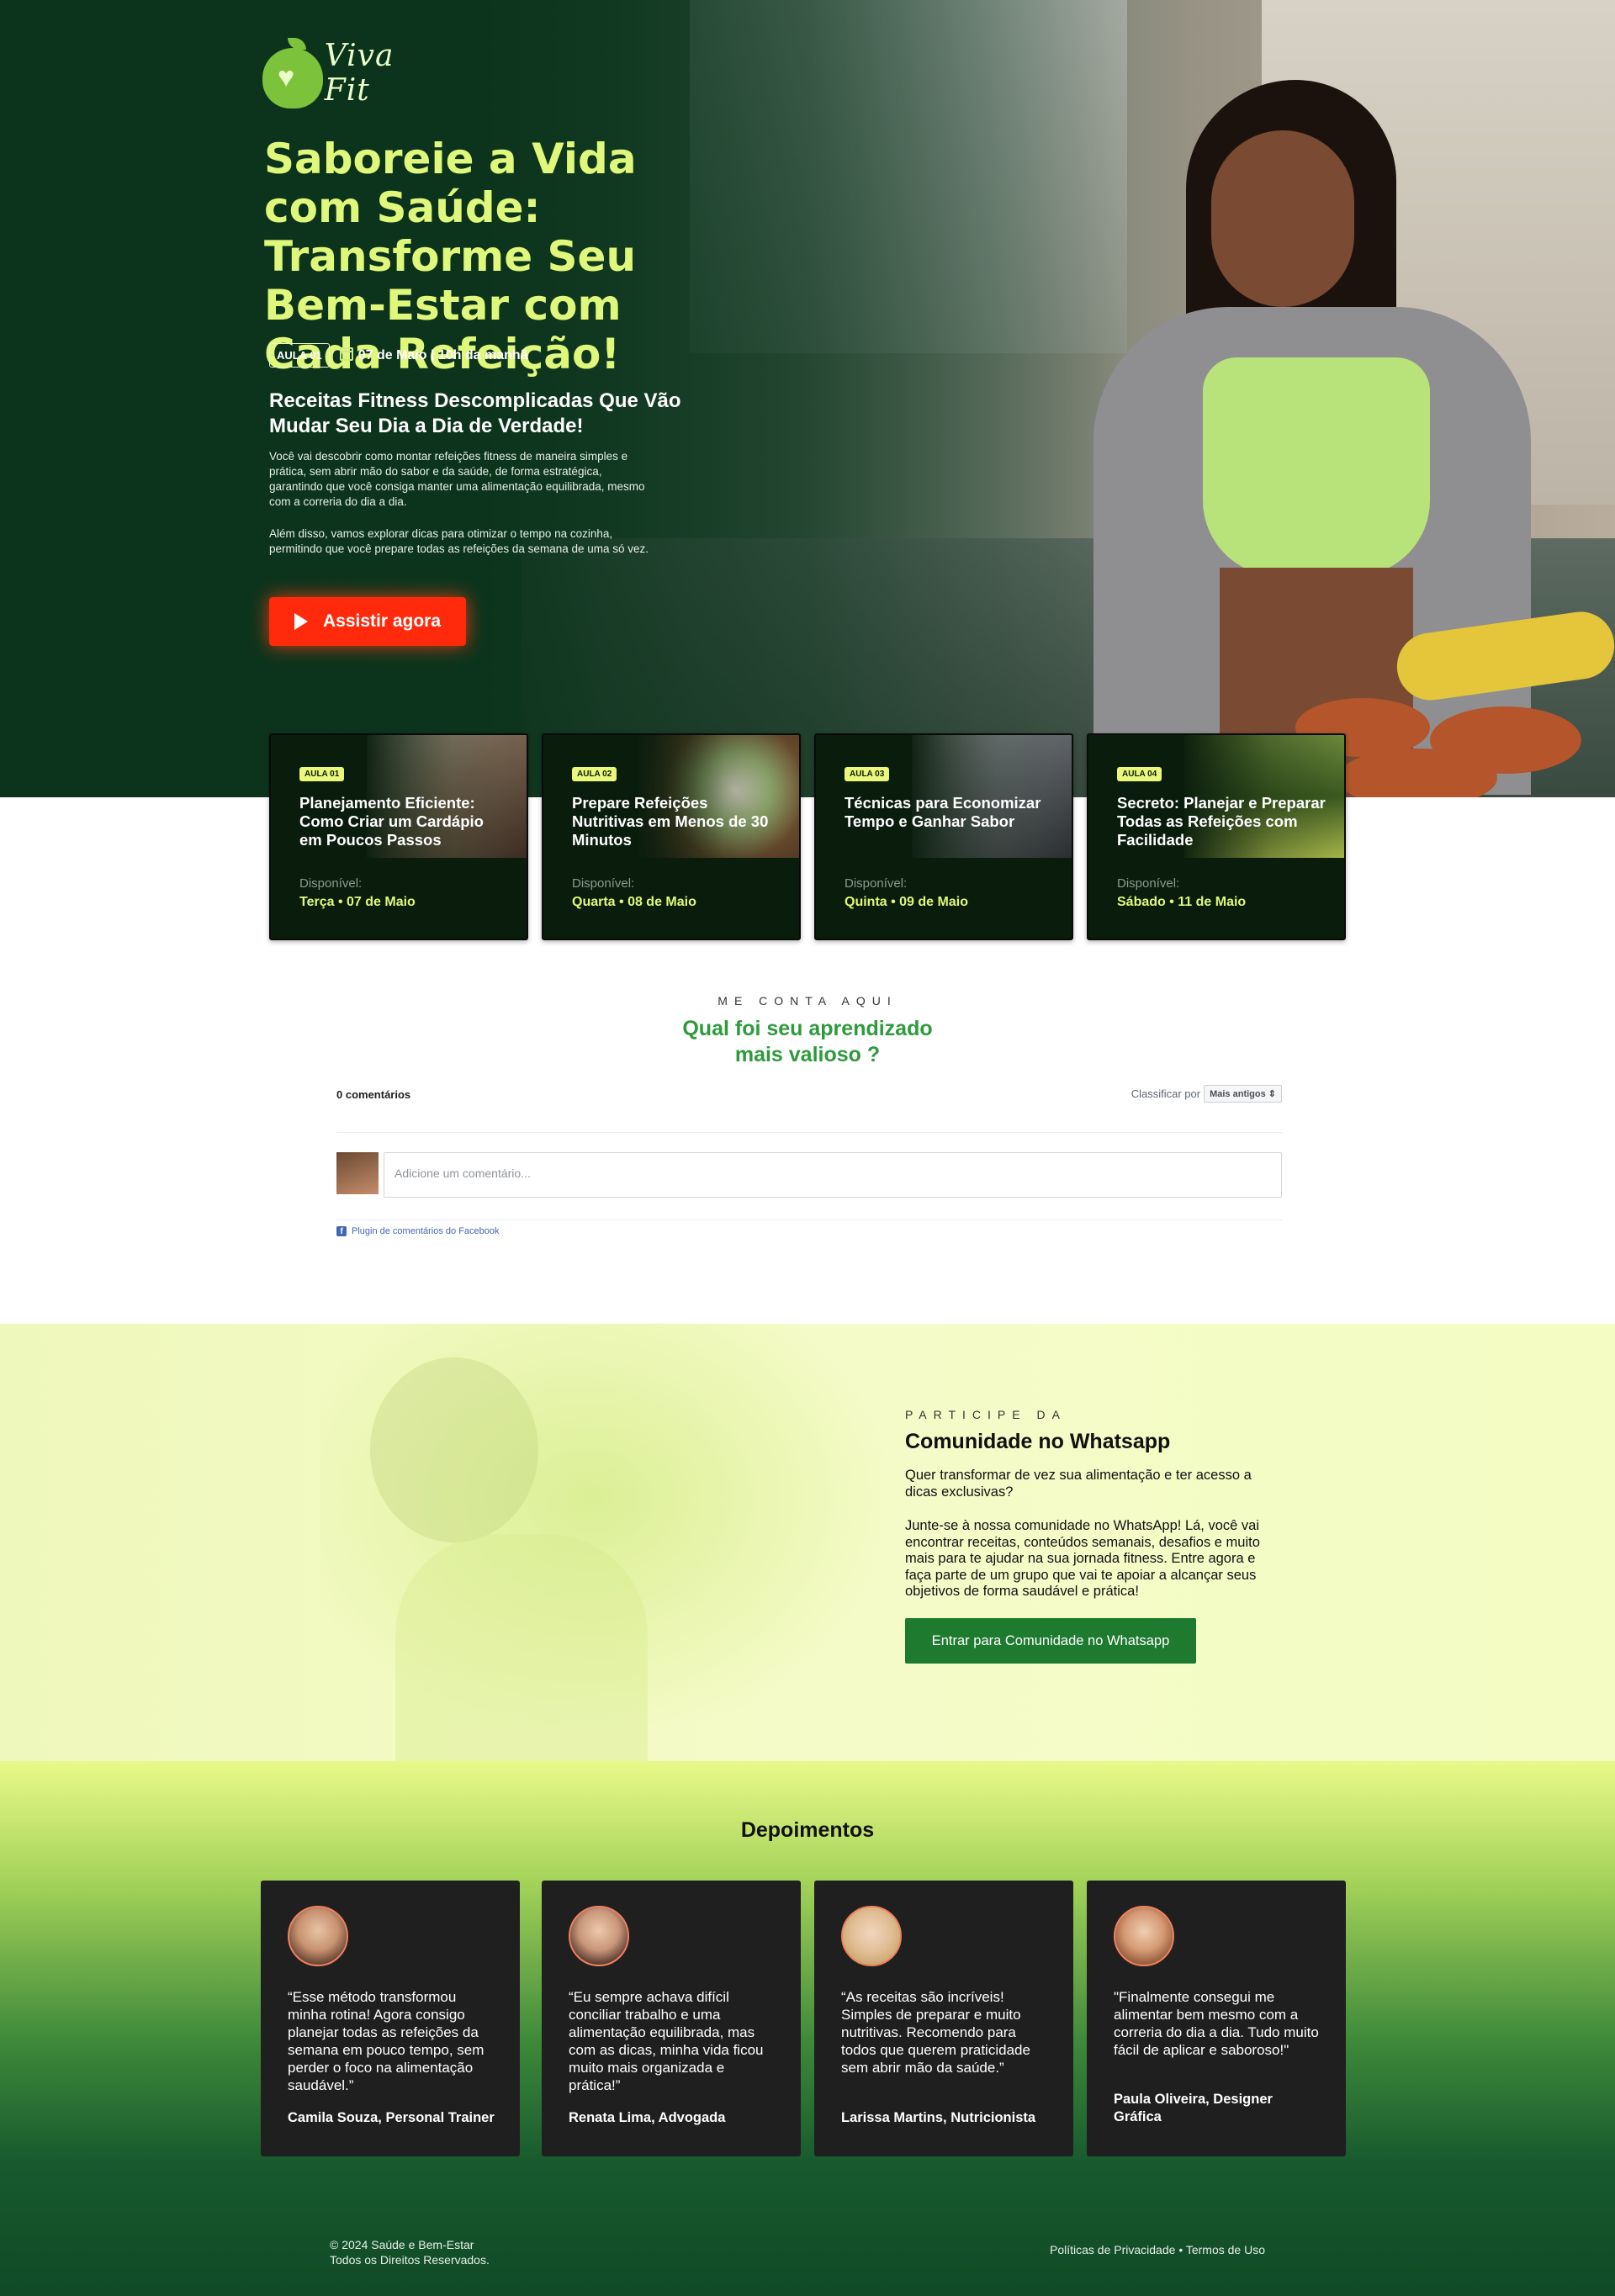 This screenshot has width=1615, height=2296. I want to click on watch-now-button: Assistir agora, so click(367, 621).